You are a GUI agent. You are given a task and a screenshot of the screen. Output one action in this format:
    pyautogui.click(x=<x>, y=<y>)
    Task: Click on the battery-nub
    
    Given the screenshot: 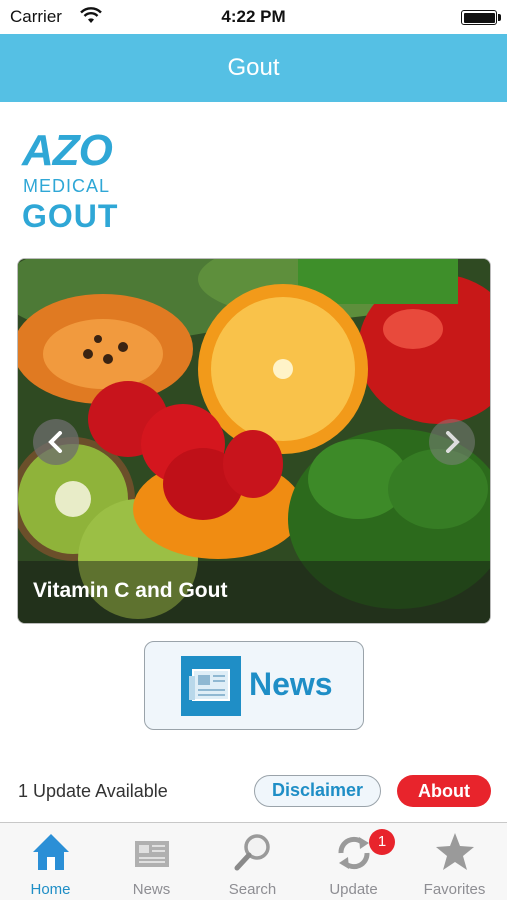 What is the action you would take?
    pyautogui.click(x=499, y=17)
    